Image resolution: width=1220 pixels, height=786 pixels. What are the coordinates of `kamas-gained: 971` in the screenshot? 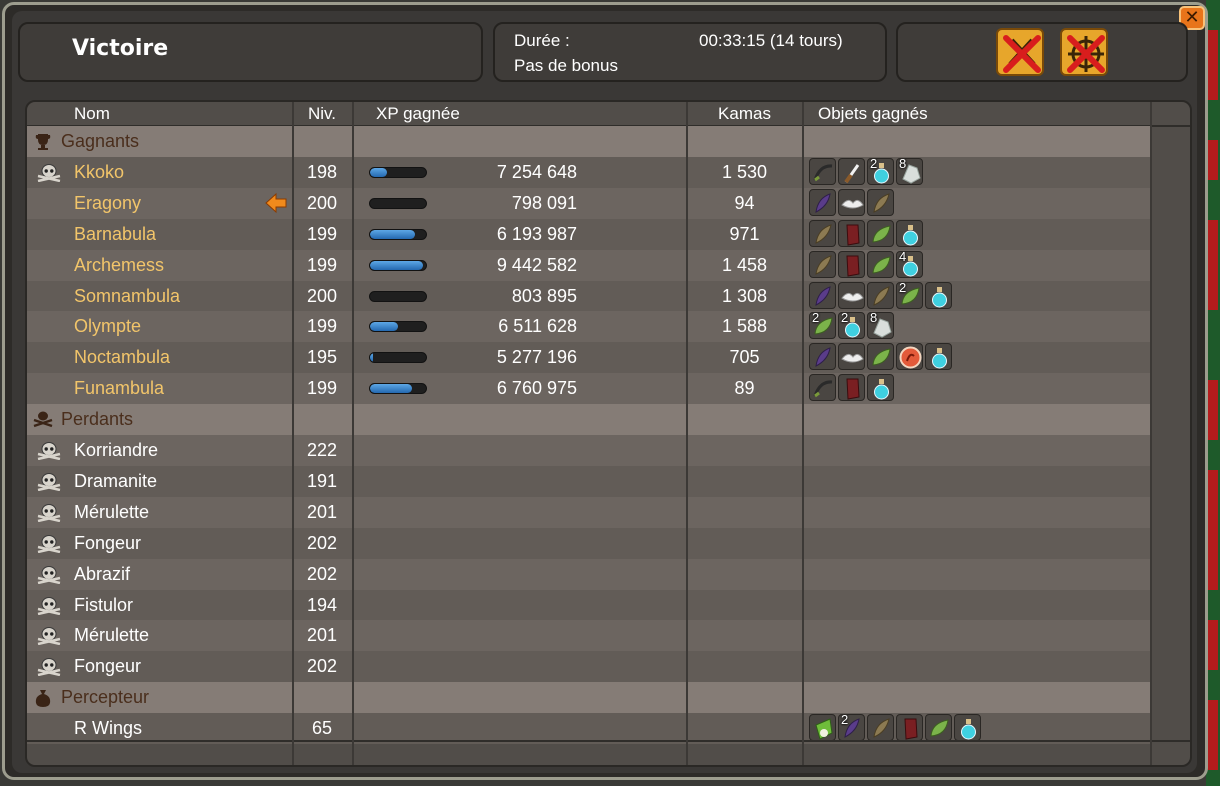 It's located at (744, 234).